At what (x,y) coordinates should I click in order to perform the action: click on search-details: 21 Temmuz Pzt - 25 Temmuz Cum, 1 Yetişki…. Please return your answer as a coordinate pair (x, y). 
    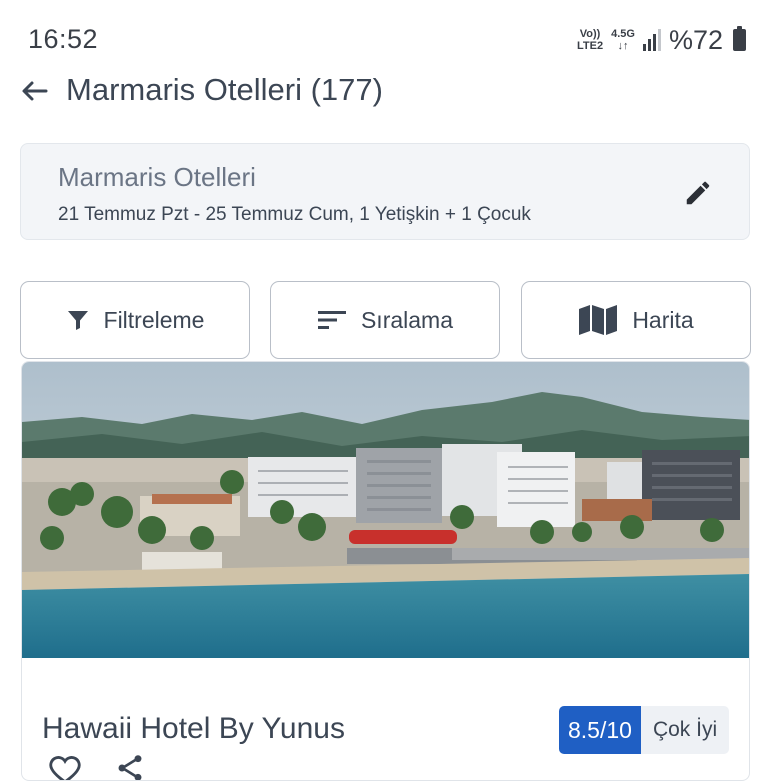
    Looking at the image, I should click on (294, 214).